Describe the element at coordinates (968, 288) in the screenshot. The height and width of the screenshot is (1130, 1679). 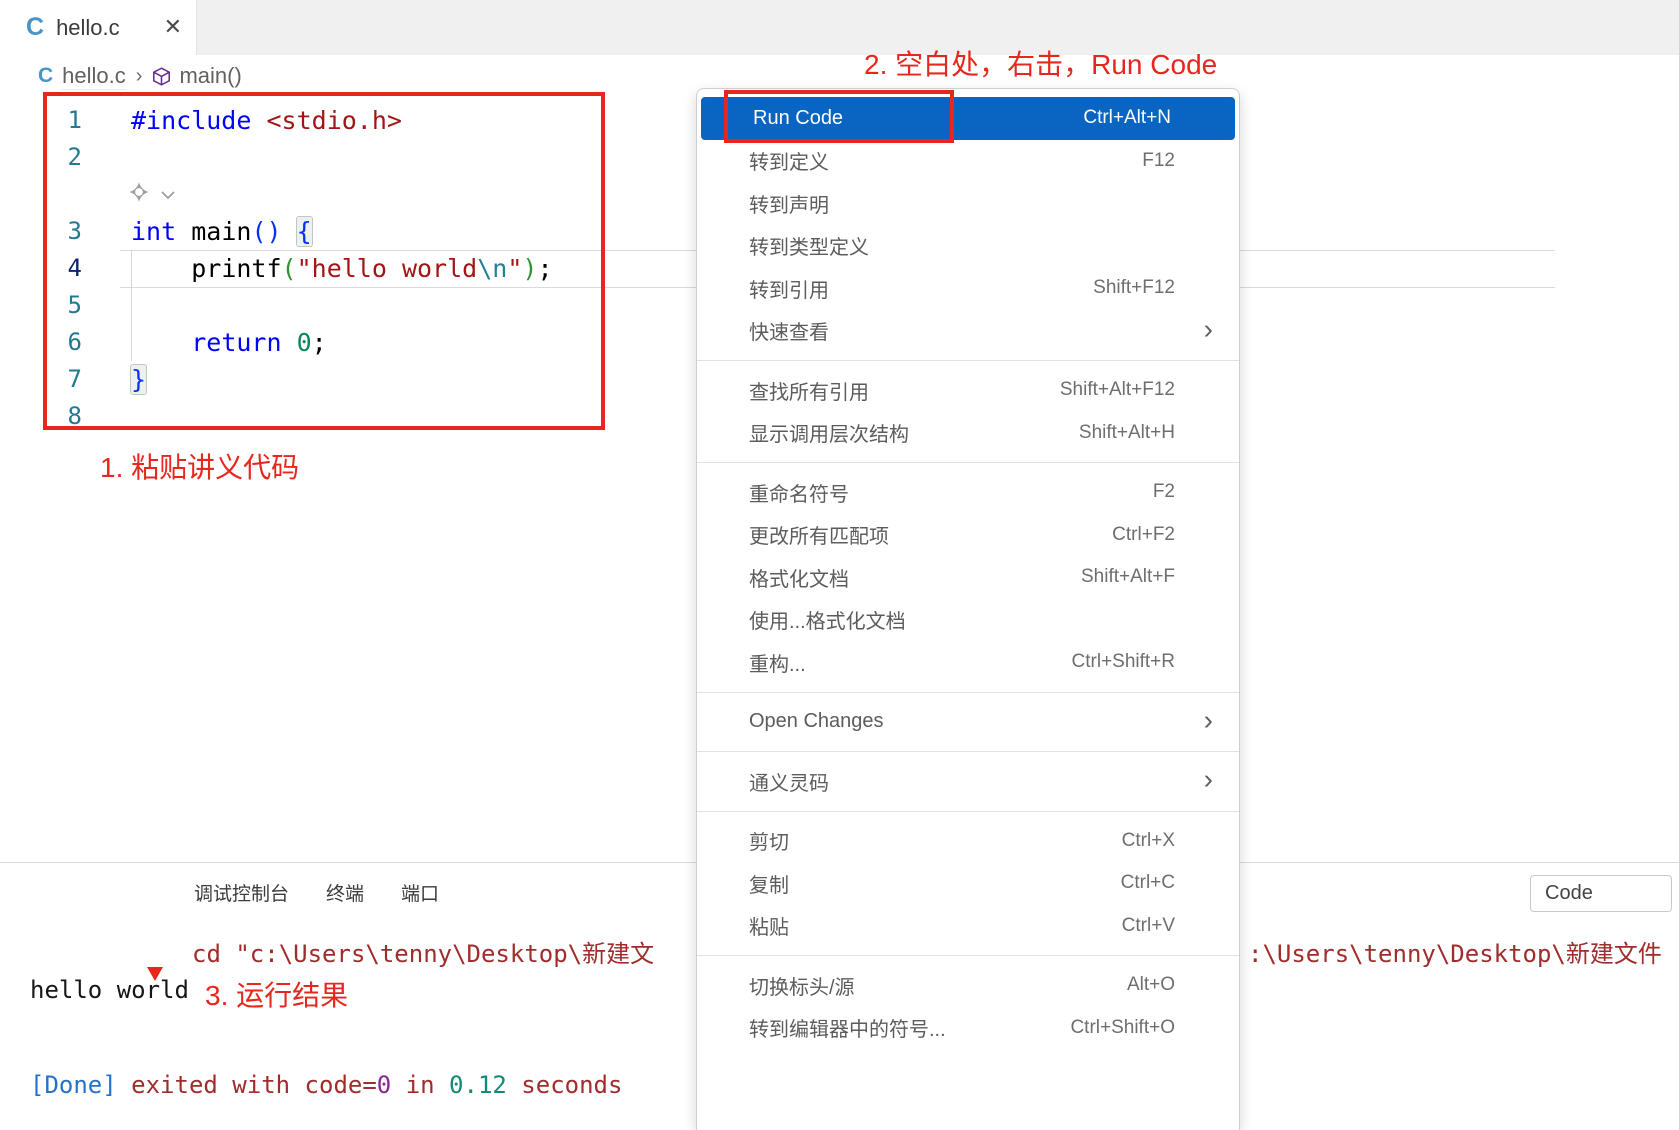
I see `menu-item: 转到引用 Shift+F12` at that location.